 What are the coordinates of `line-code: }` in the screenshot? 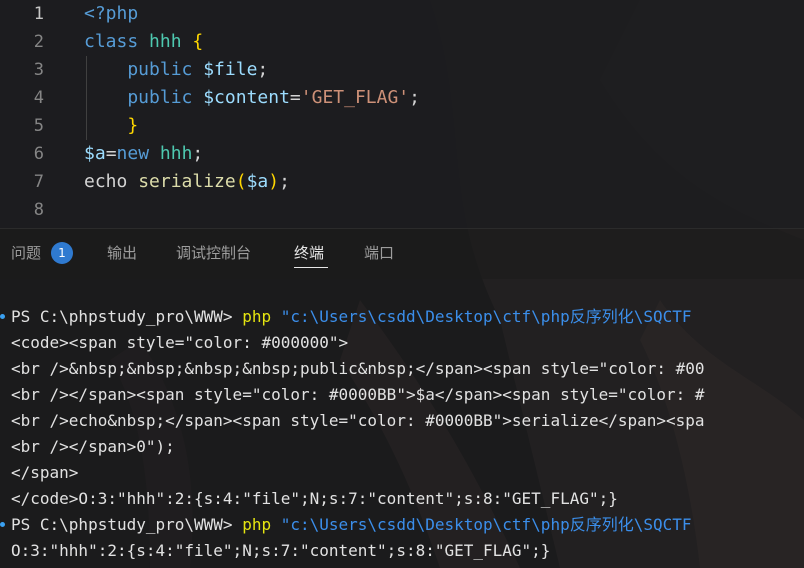 It's located at (111, 126).